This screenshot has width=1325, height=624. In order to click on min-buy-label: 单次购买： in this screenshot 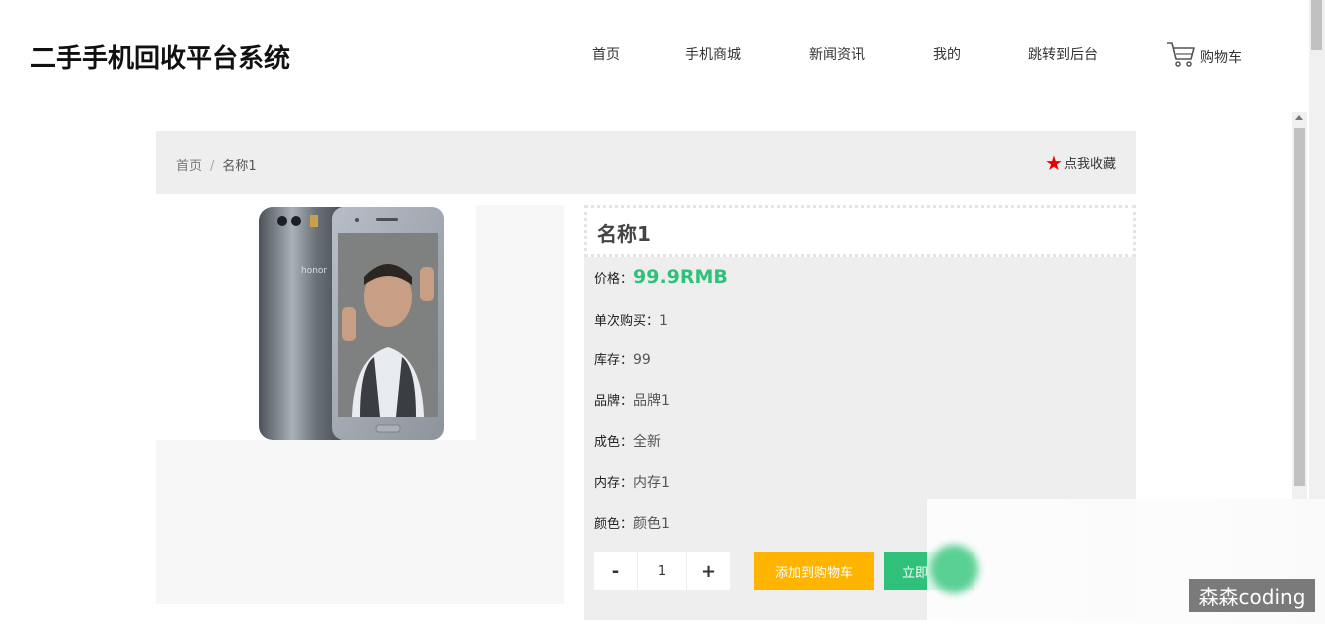, I will do `click(627, 321)`.